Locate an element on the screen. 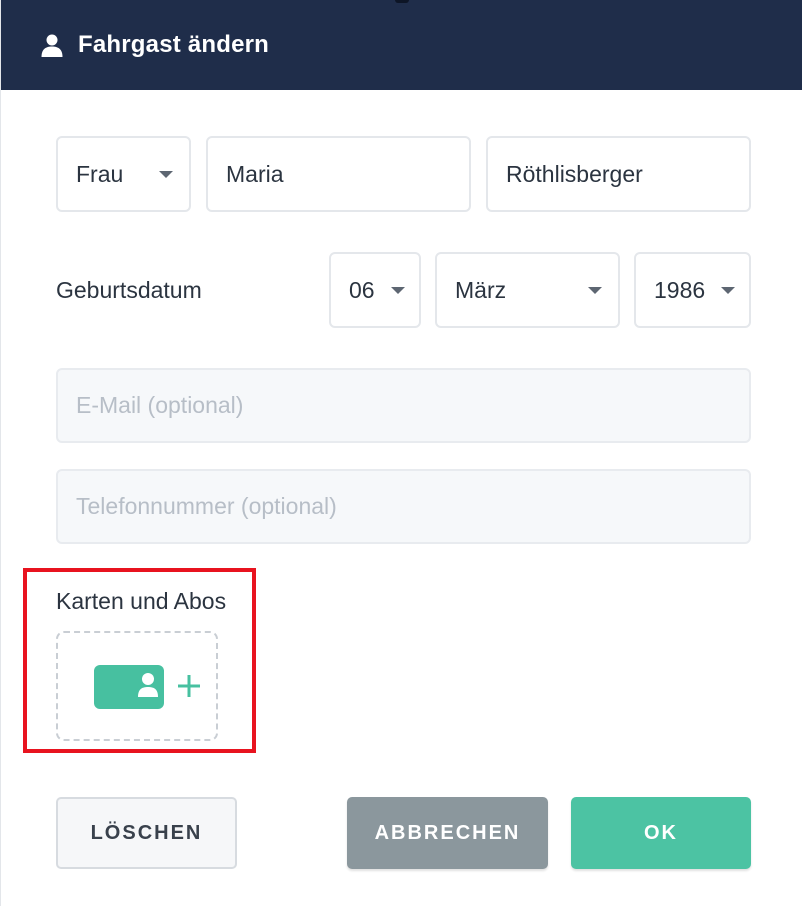 Image resolution: width=802 pixels, height=906 pixels. ok-button: OK is located at coordinates (661, 833).